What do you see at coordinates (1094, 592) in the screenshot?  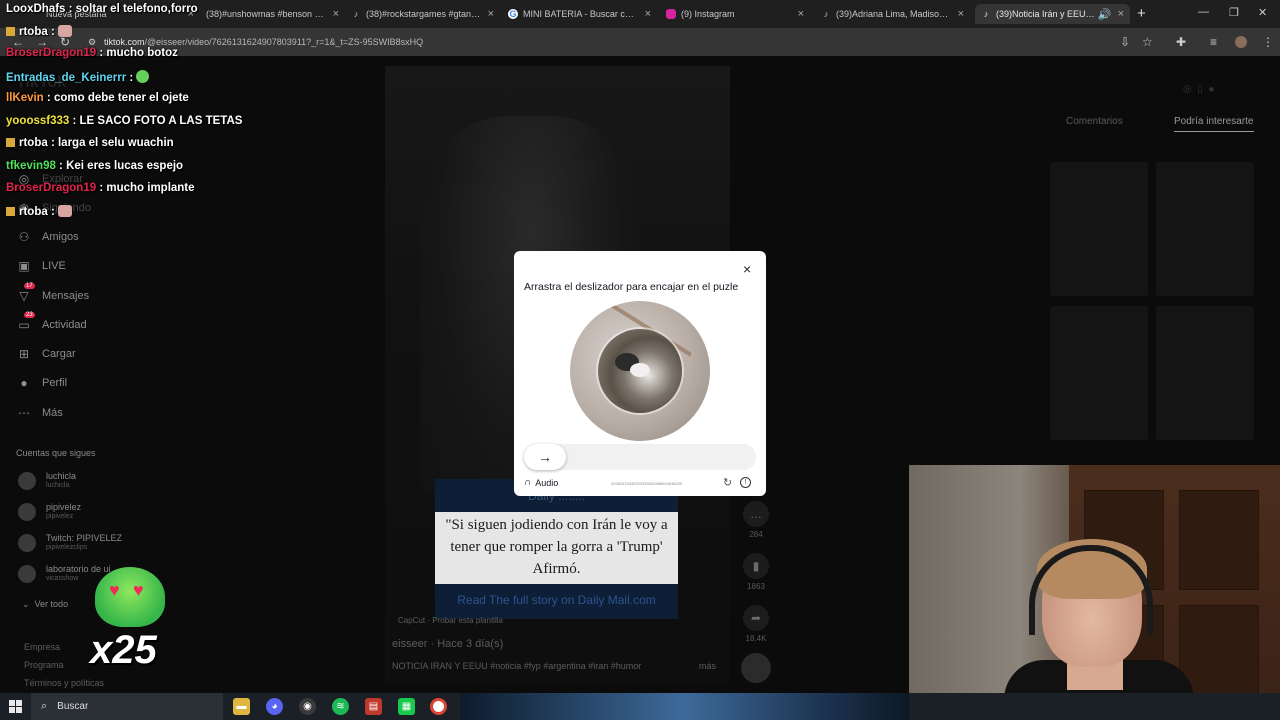 I see `streamer-webcam` at bounding box center [1094, 592].